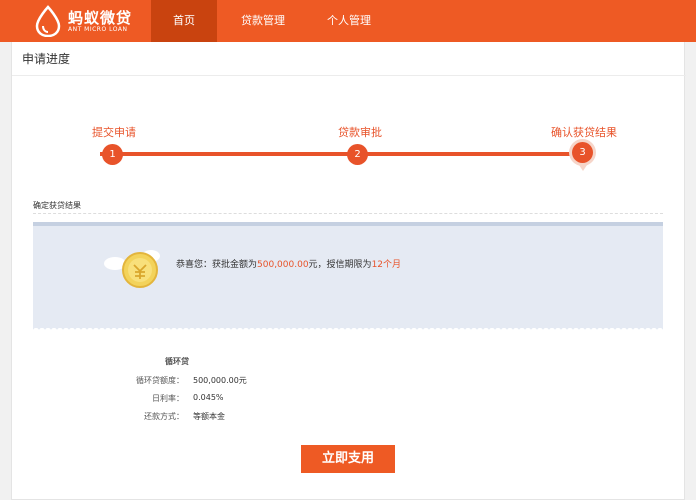 This screenshot has width=696, height=500. What do you see at coordinates (360, 132) in the screenshot?
I see `step-2-label: 贷款审批` at bounding box center [360, 132].